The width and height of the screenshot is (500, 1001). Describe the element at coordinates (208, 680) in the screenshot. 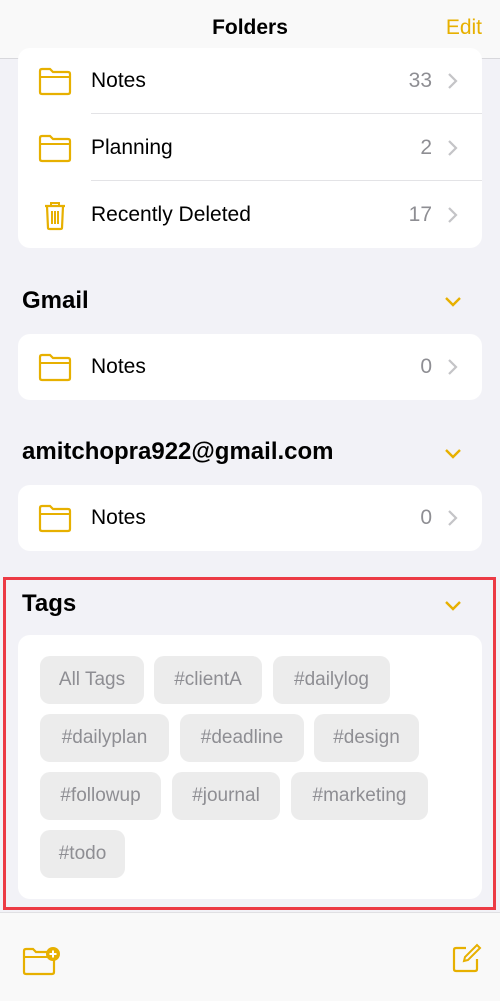

I see `tag-clienta: #clientA` at that location.